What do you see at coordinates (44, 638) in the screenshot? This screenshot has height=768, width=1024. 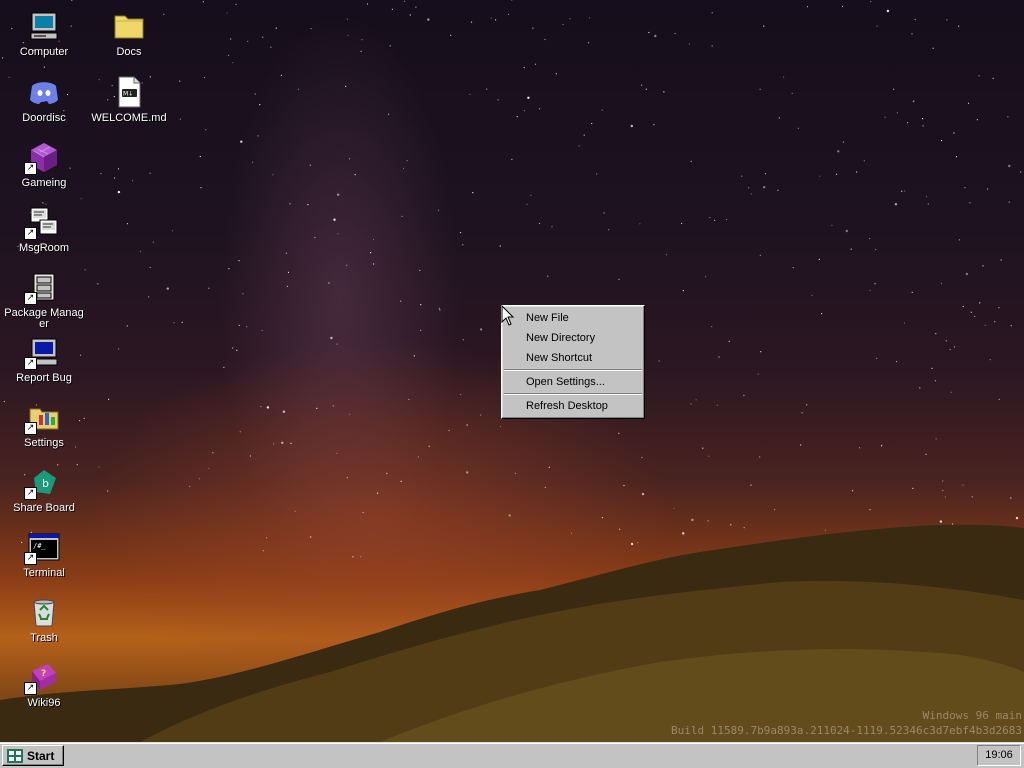 I see `desktop-icon-label: Trash` at bounding box center [44, 638].